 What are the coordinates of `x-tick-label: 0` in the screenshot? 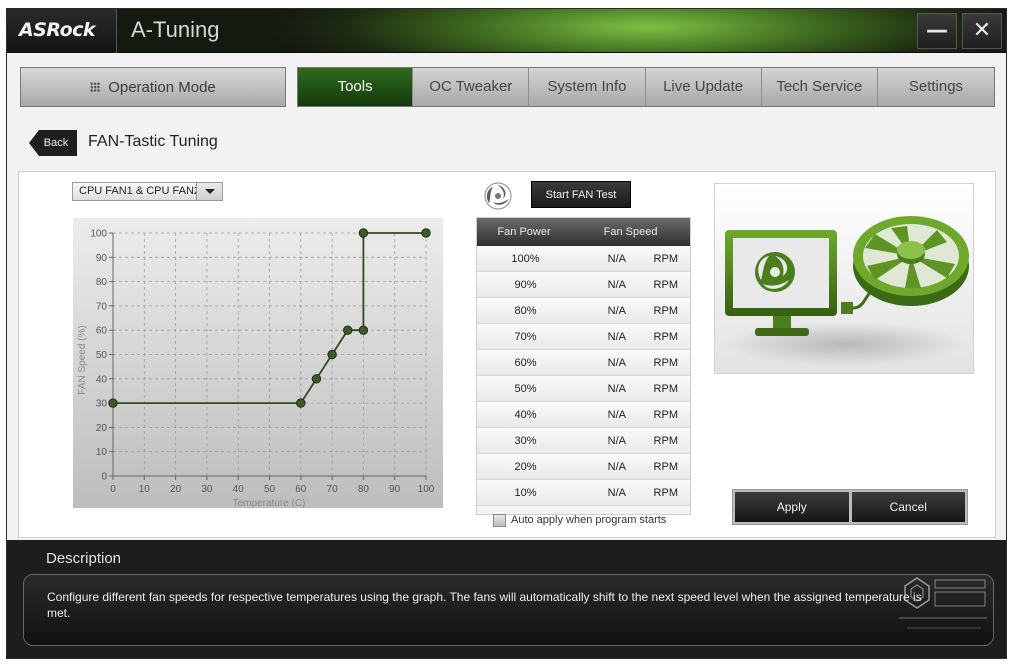 It's located at (113, 489).